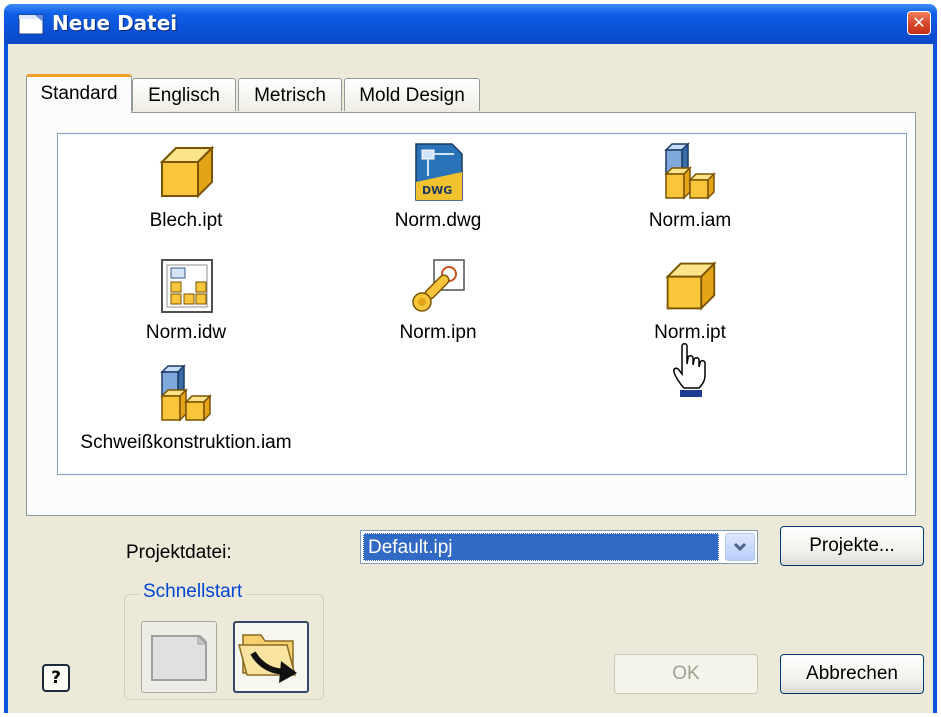 This screenshot has width=941, height=717. I want to click on file-item-norm-iam: Norm.iam, so click(690, 187).